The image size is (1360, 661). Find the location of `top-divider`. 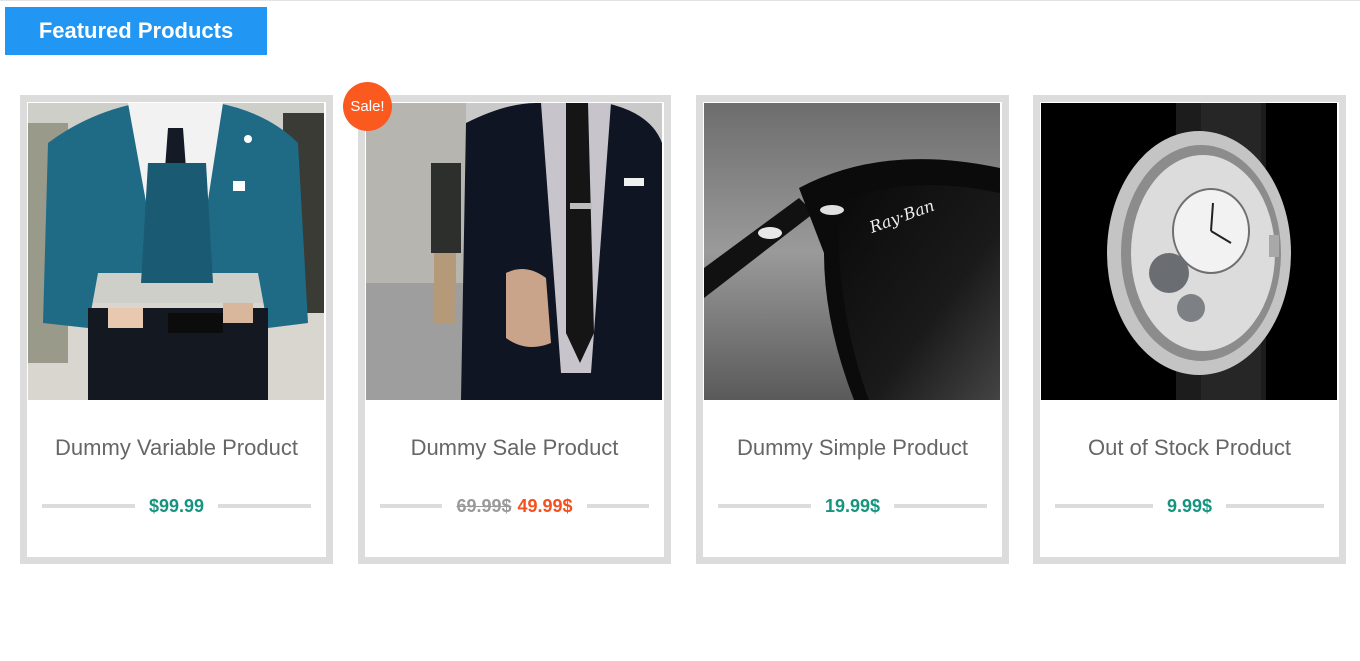

top-divider is located at coordinates (680, 0).